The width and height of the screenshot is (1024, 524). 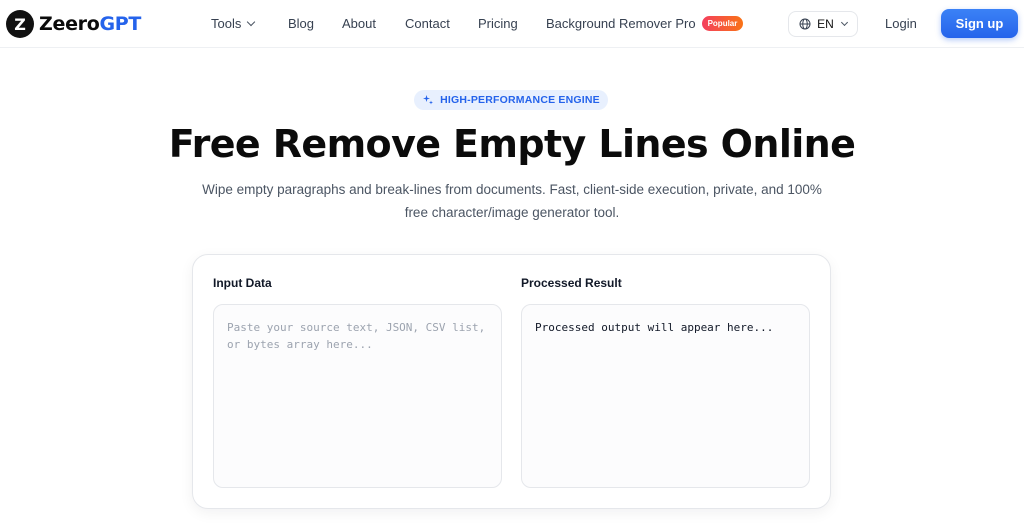 I want to click on language-label: EN, so click(x=825, y=24).